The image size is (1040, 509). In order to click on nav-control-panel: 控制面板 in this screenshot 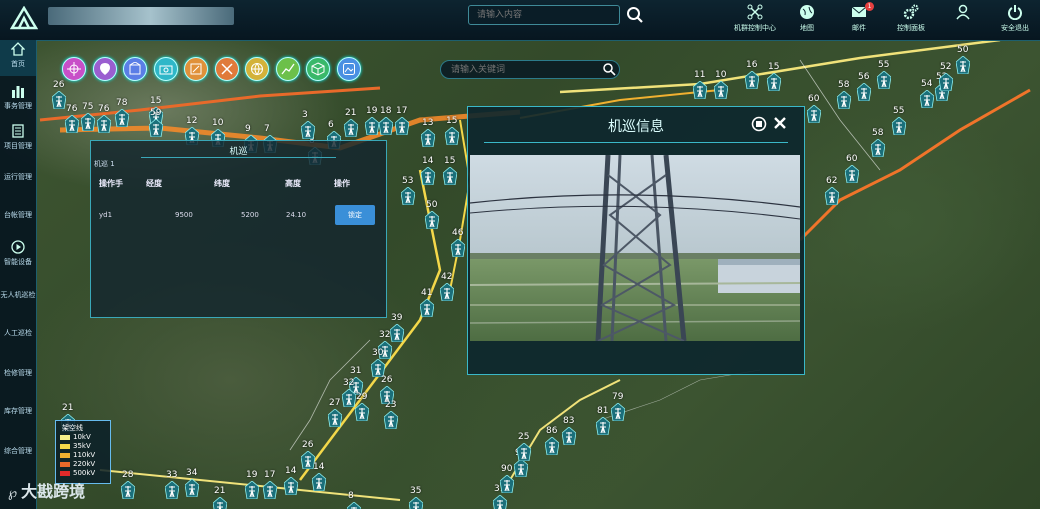, I will do `click(911, 19)`.